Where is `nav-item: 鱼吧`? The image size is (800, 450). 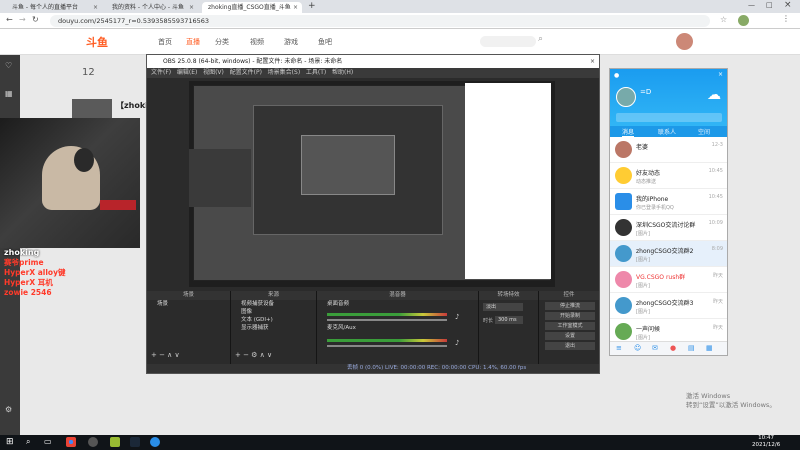
nav-item: 鱼吧 is located at coordinates (325, 42).